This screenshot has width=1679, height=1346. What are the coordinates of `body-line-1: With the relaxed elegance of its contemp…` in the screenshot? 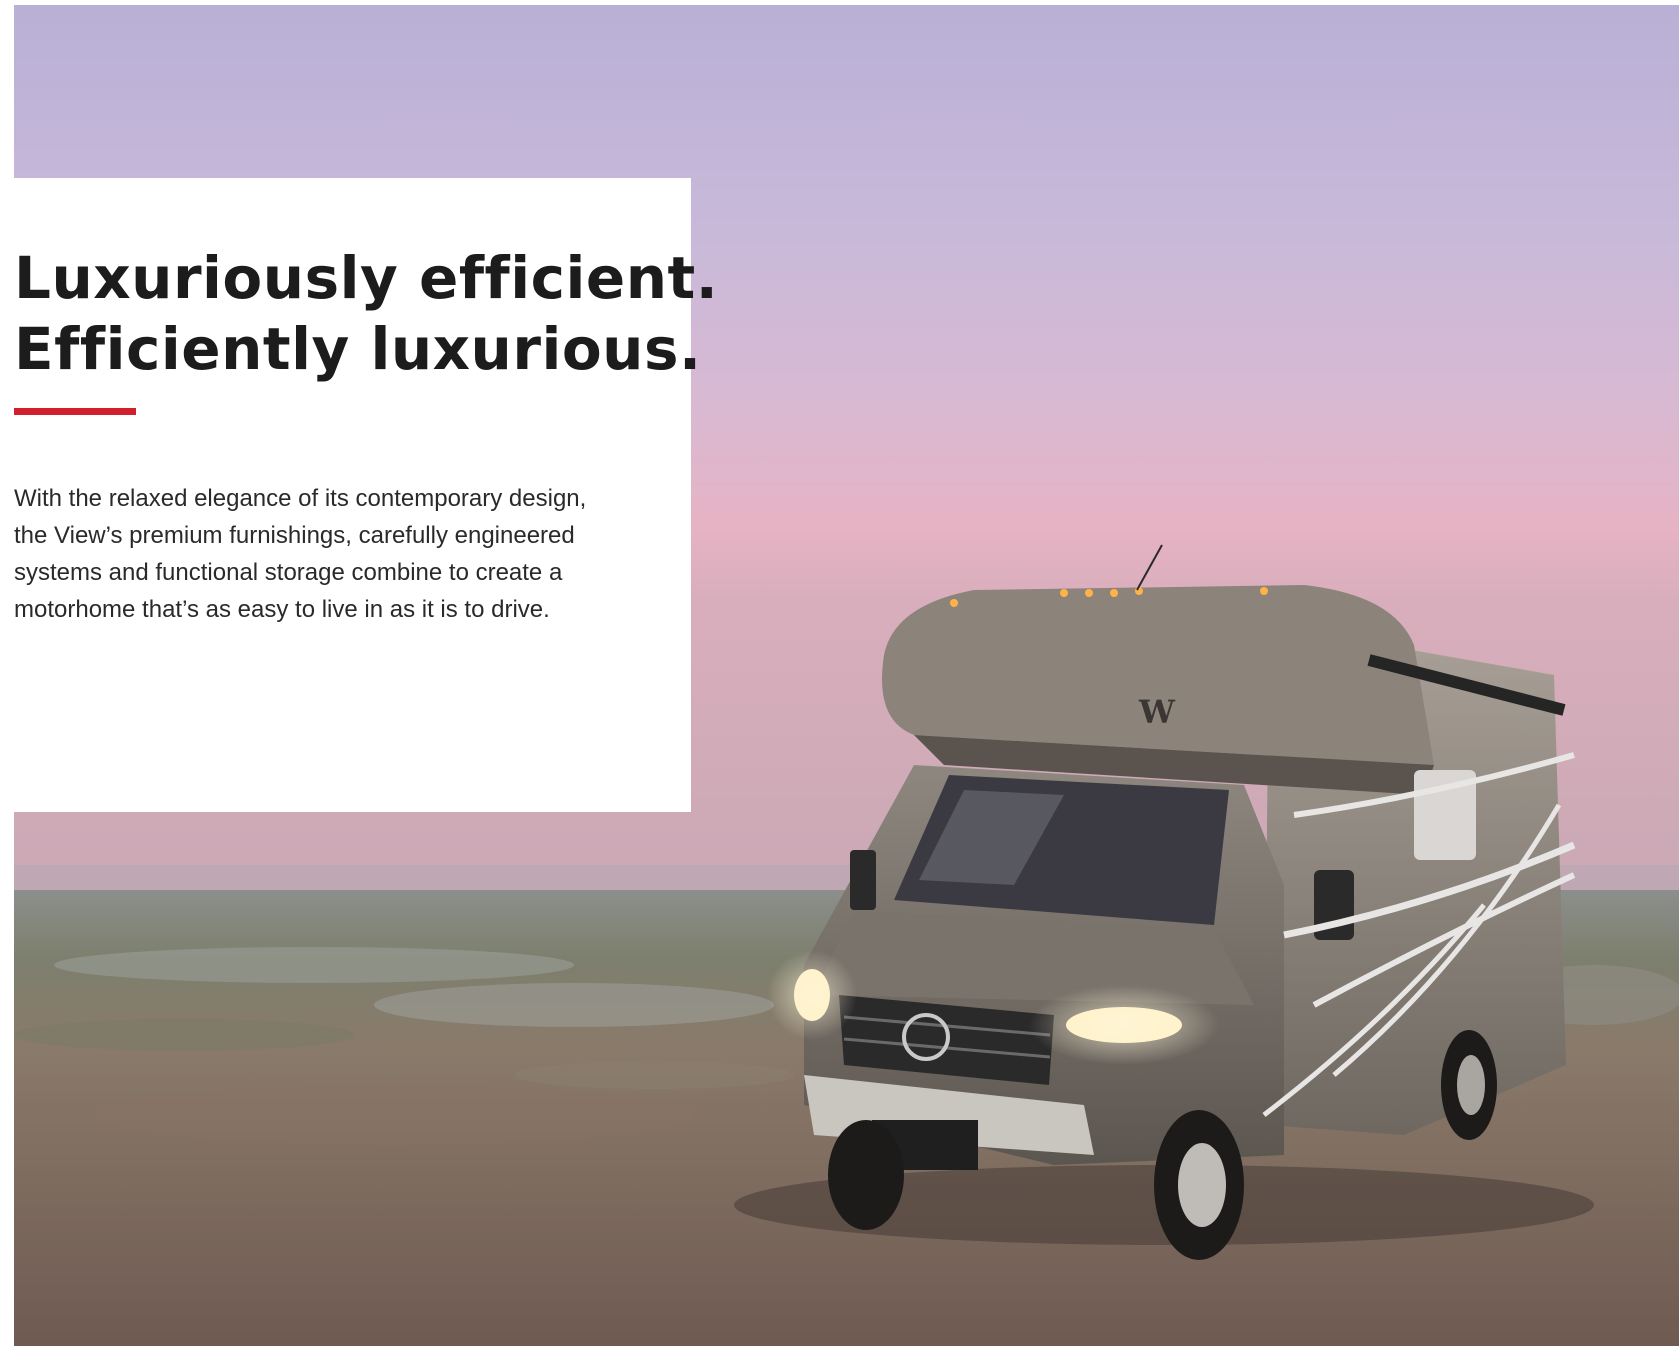 It's located at (300, 498).